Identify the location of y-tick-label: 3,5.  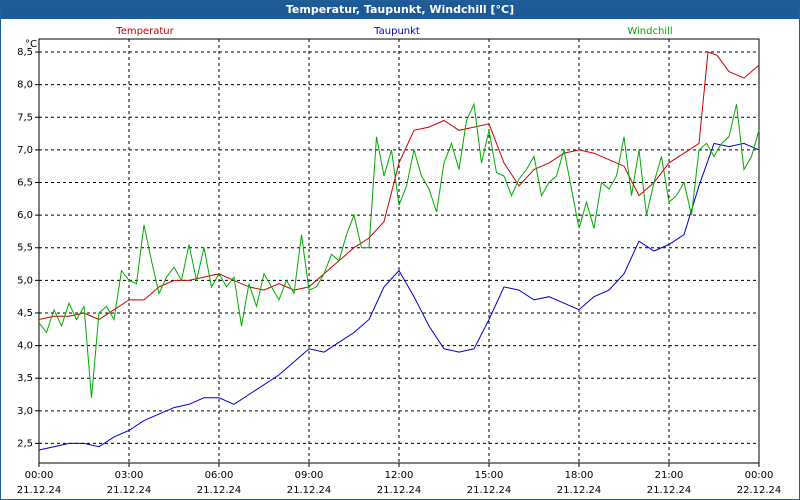
(25, 378).